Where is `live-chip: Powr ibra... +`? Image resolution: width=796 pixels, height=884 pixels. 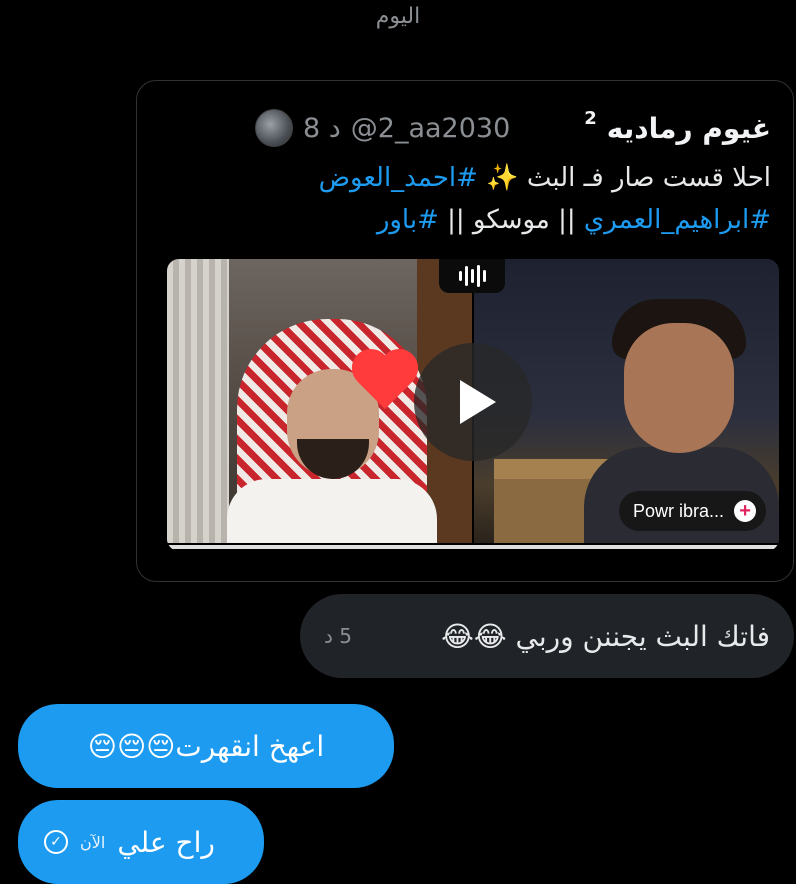
live-chip: Powr ibra... + is located at coordinates (693, 511).